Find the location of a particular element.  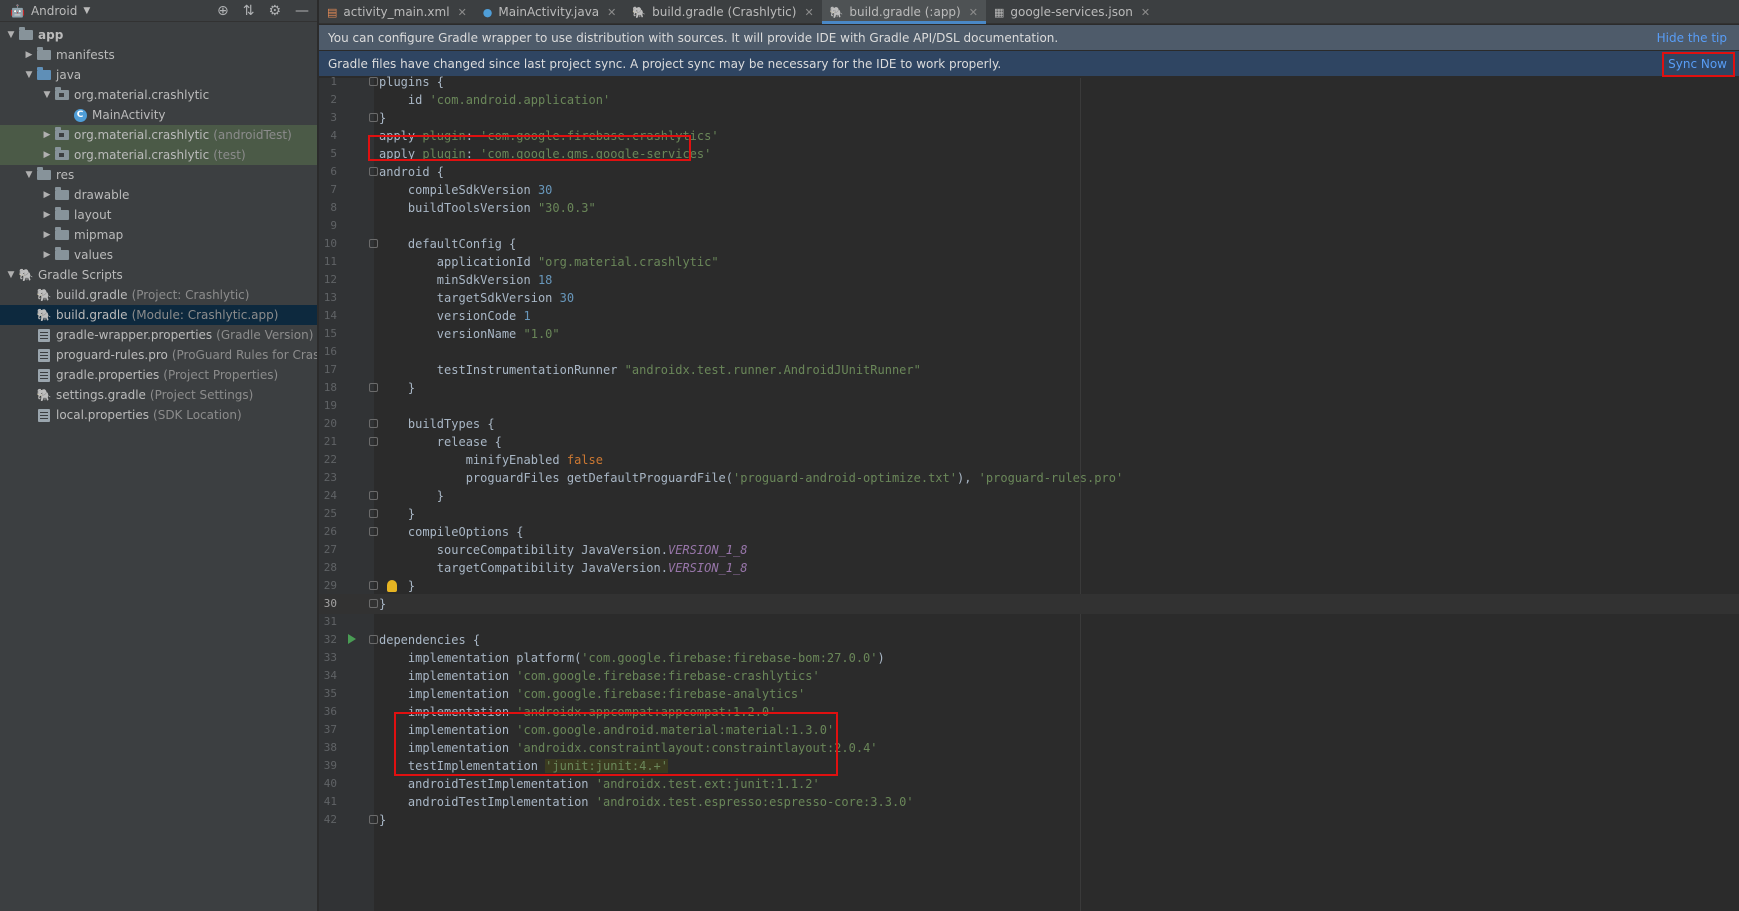

tree-item: ▶ manifests is located at coordinates (158, 55).